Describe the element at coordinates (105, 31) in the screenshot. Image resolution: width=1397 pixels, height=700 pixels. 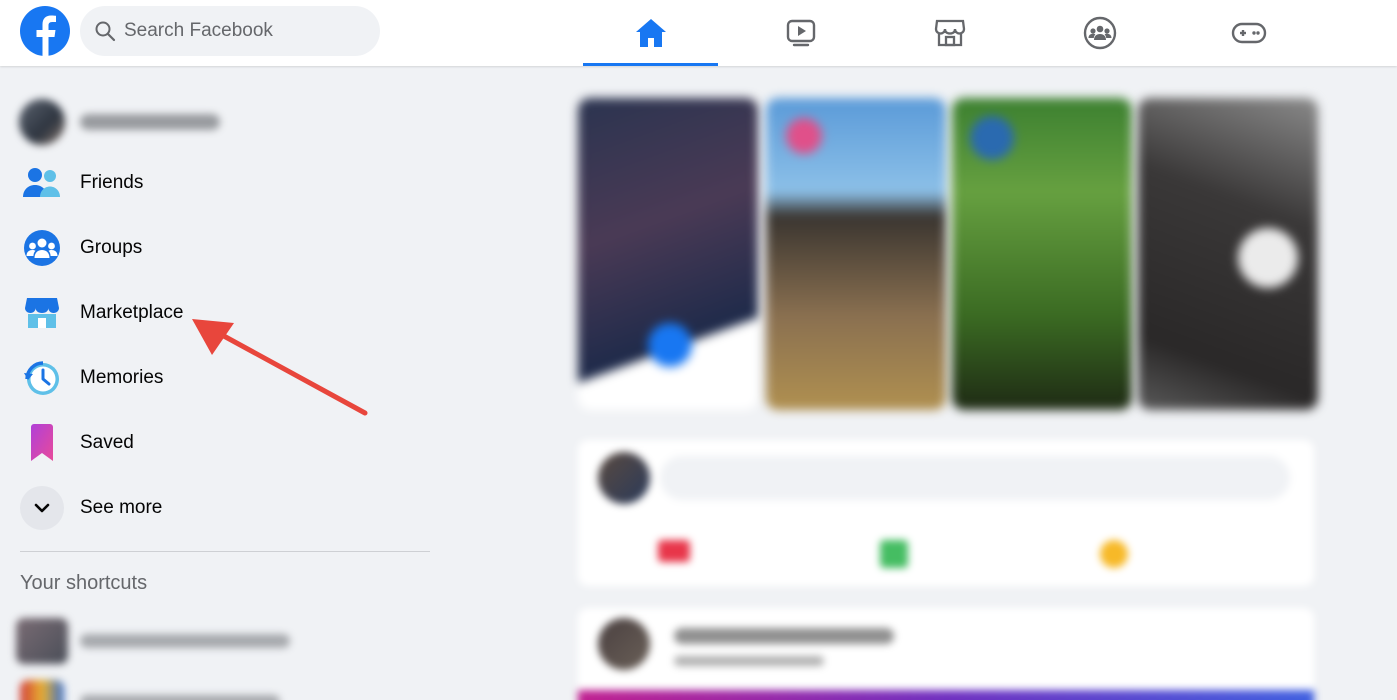
I see `search-icon` at that location.